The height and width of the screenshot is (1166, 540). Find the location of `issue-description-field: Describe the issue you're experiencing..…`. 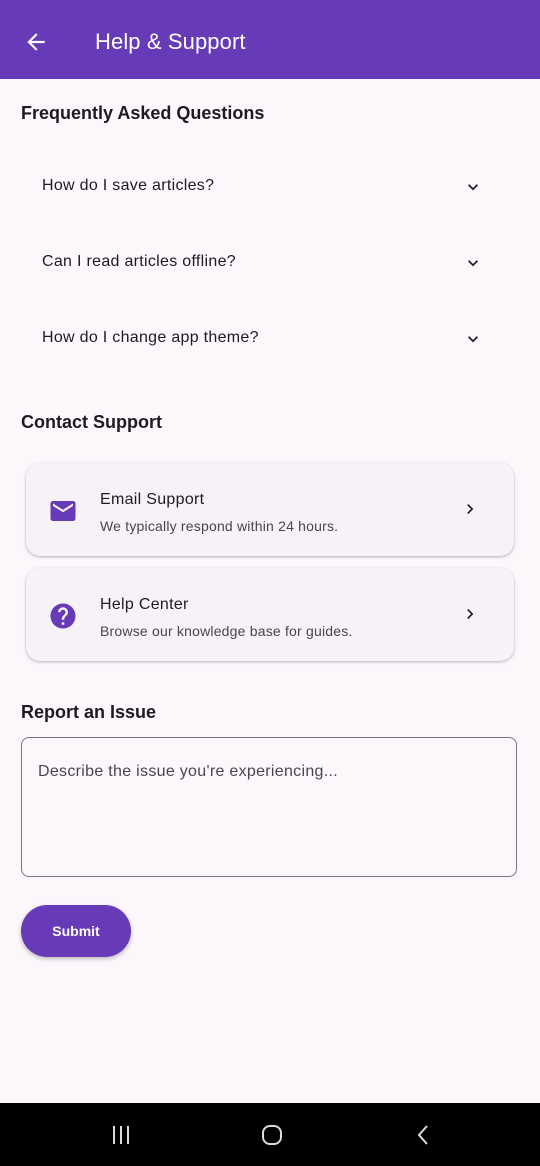

issue-description-field: Describe the issue you're experiencing..… is located at coordinates (269, 807).